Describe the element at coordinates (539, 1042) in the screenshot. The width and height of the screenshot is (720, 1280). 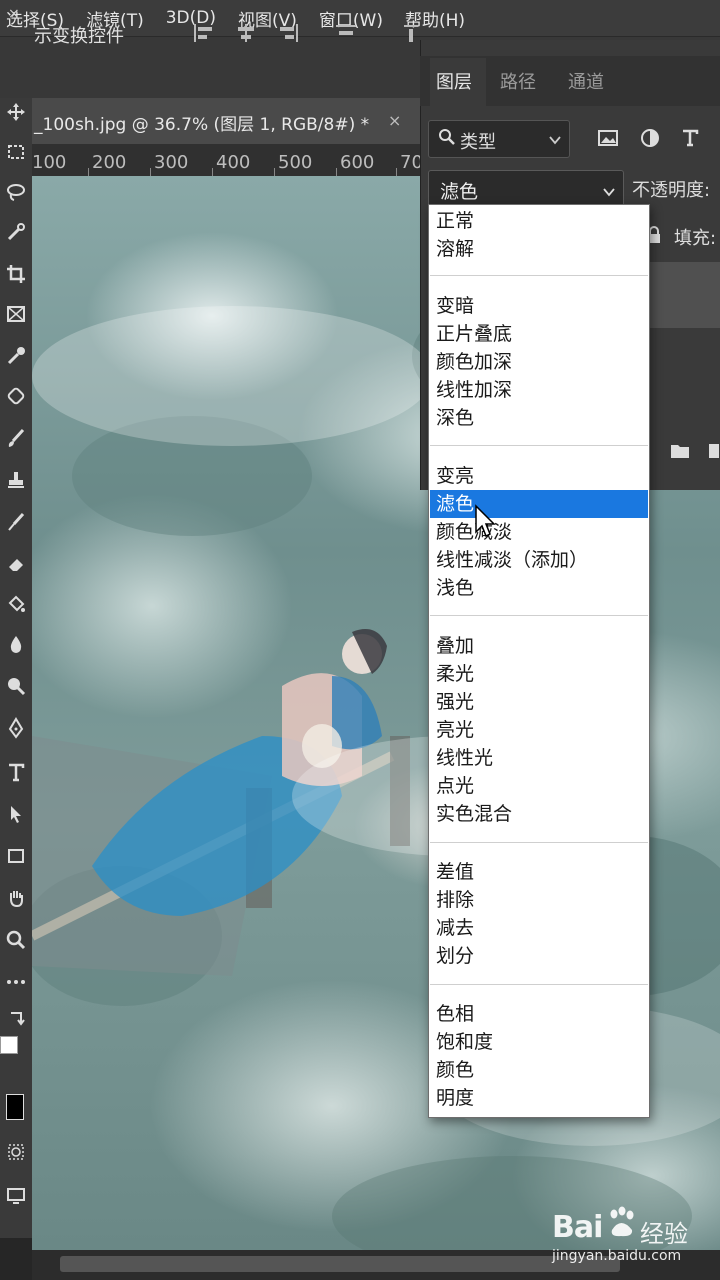
I see `blend-option-saturation: 饱和度` at that location.